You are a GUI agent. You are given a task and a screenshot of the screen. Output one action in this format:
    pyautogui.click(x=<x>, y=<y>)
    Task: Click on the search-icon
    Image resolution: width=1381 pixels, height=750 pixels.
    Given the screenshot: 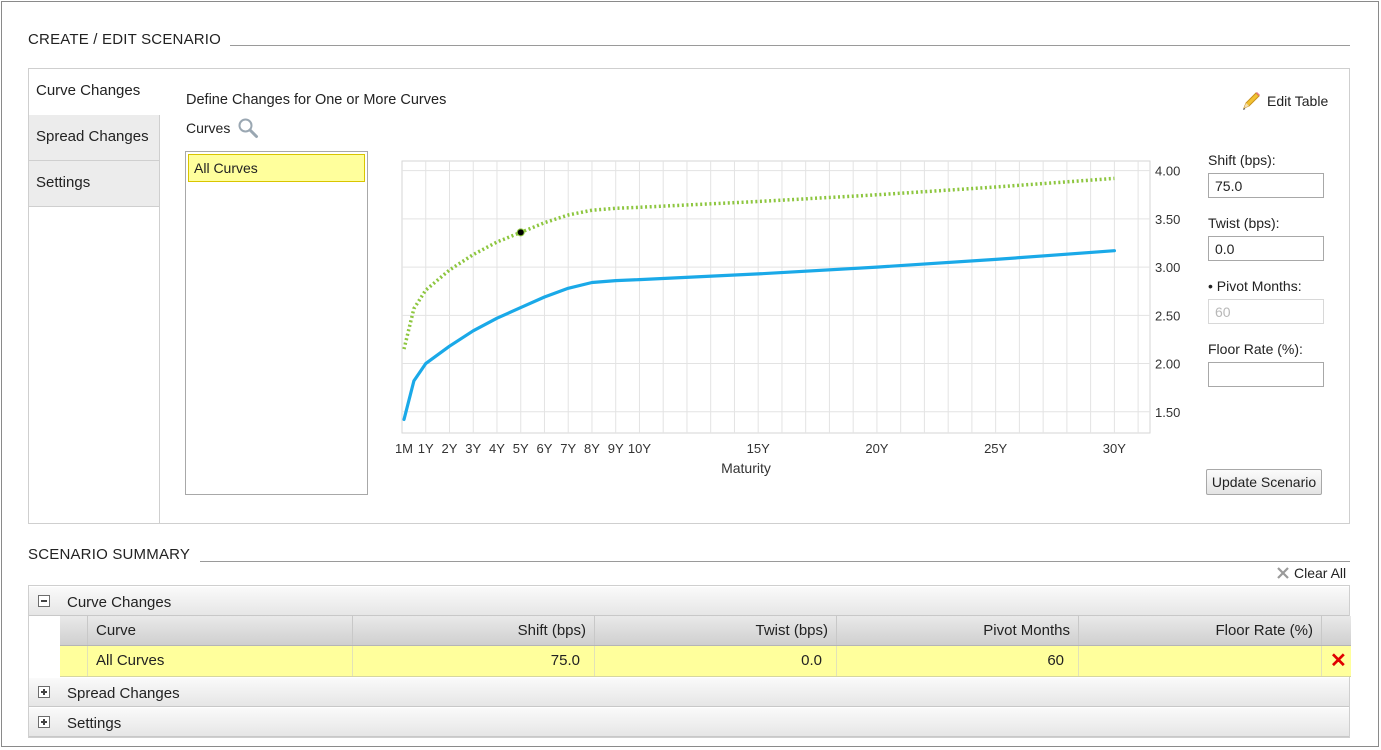 What is the action you would take?
    pyautogui.click(x=248, y=128)
    